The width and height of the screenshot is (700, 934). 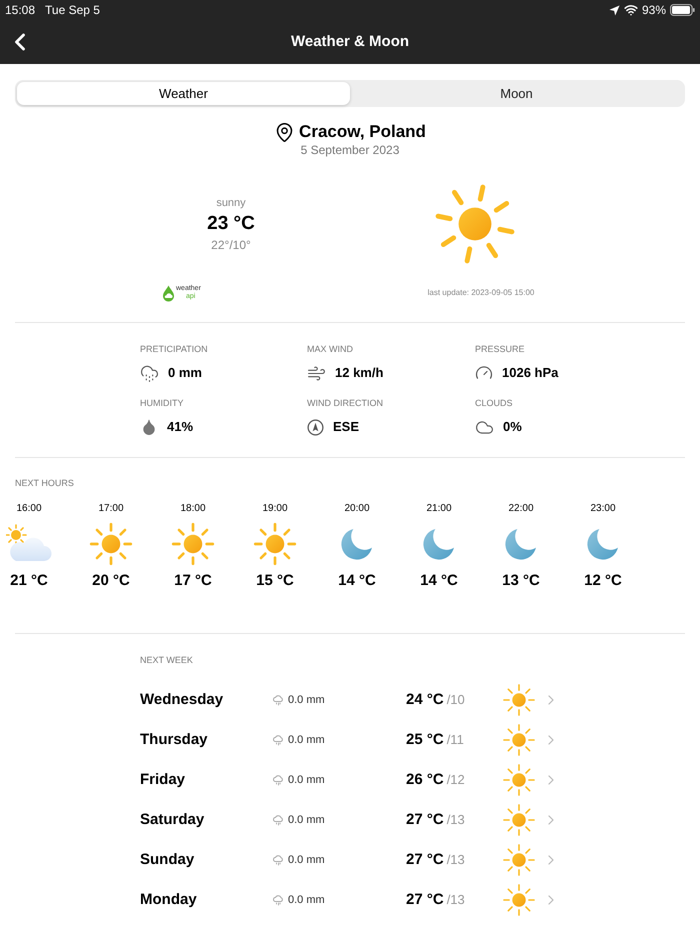 What do you see at coordinates (512, 427) in the screenshot?
I see `detail-value: 0%` at bounding box center [512, 427].